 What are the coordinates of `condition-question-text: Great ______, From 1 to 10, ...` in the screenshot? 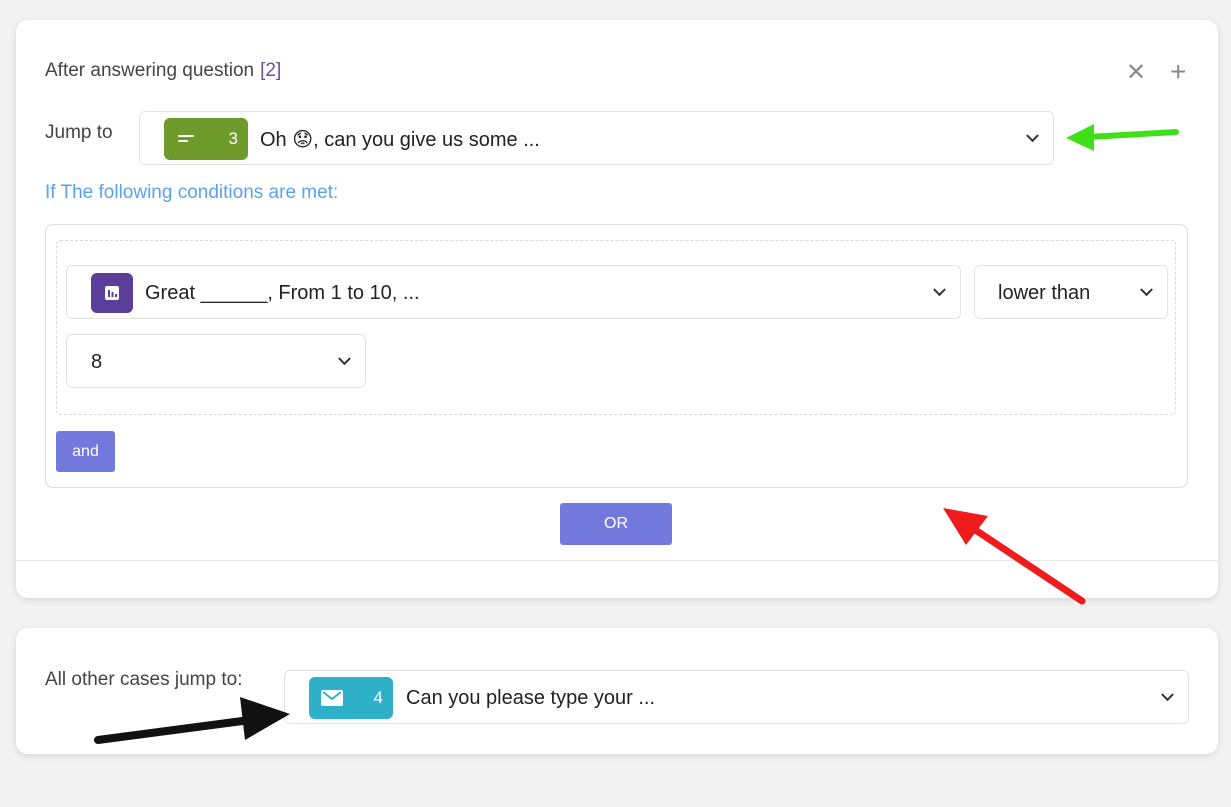 It's located at (282, 293).